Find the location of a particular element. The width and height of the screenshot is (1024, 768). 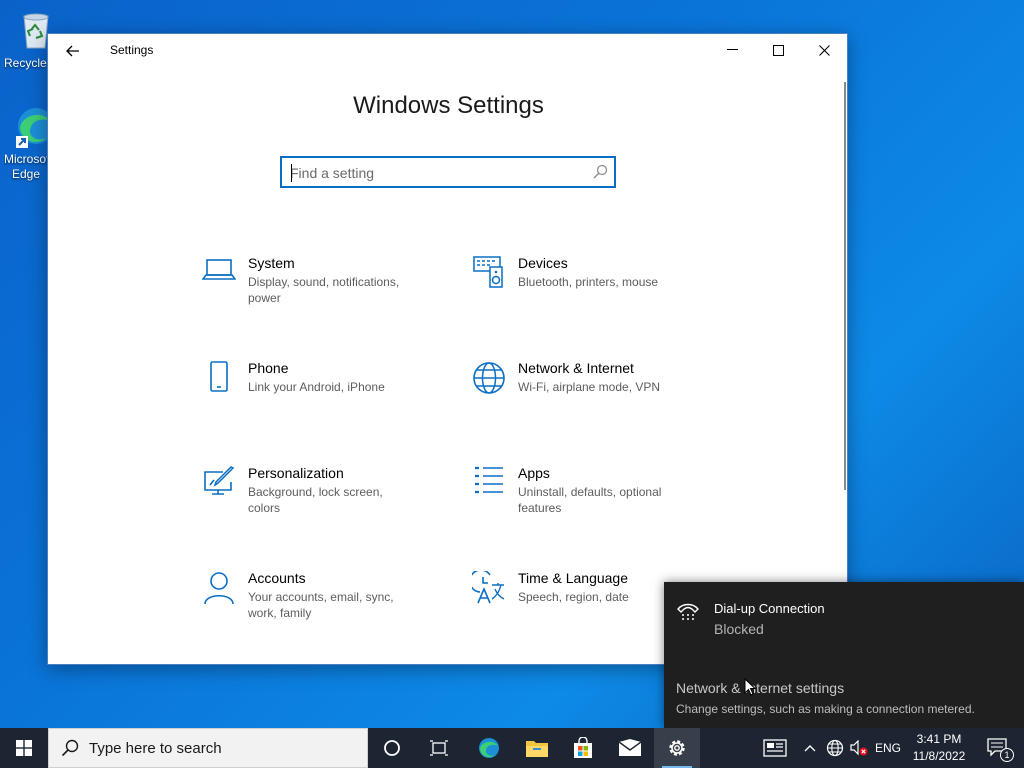

windows-logo-icon is located at coordinates (24, 748).